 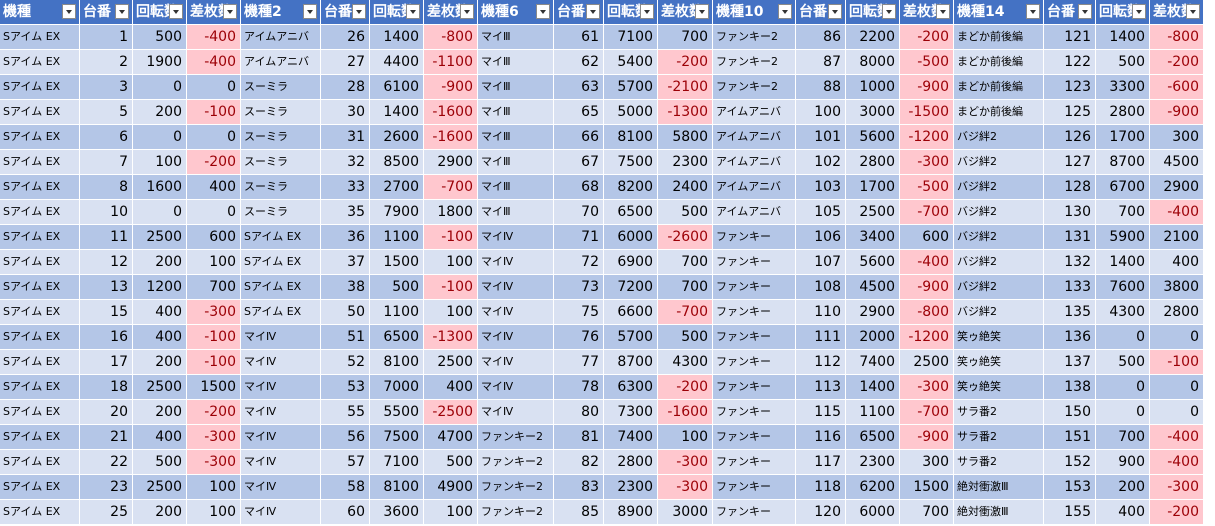 I want to click on value-cell: 5700, so click(x=631, y=337).